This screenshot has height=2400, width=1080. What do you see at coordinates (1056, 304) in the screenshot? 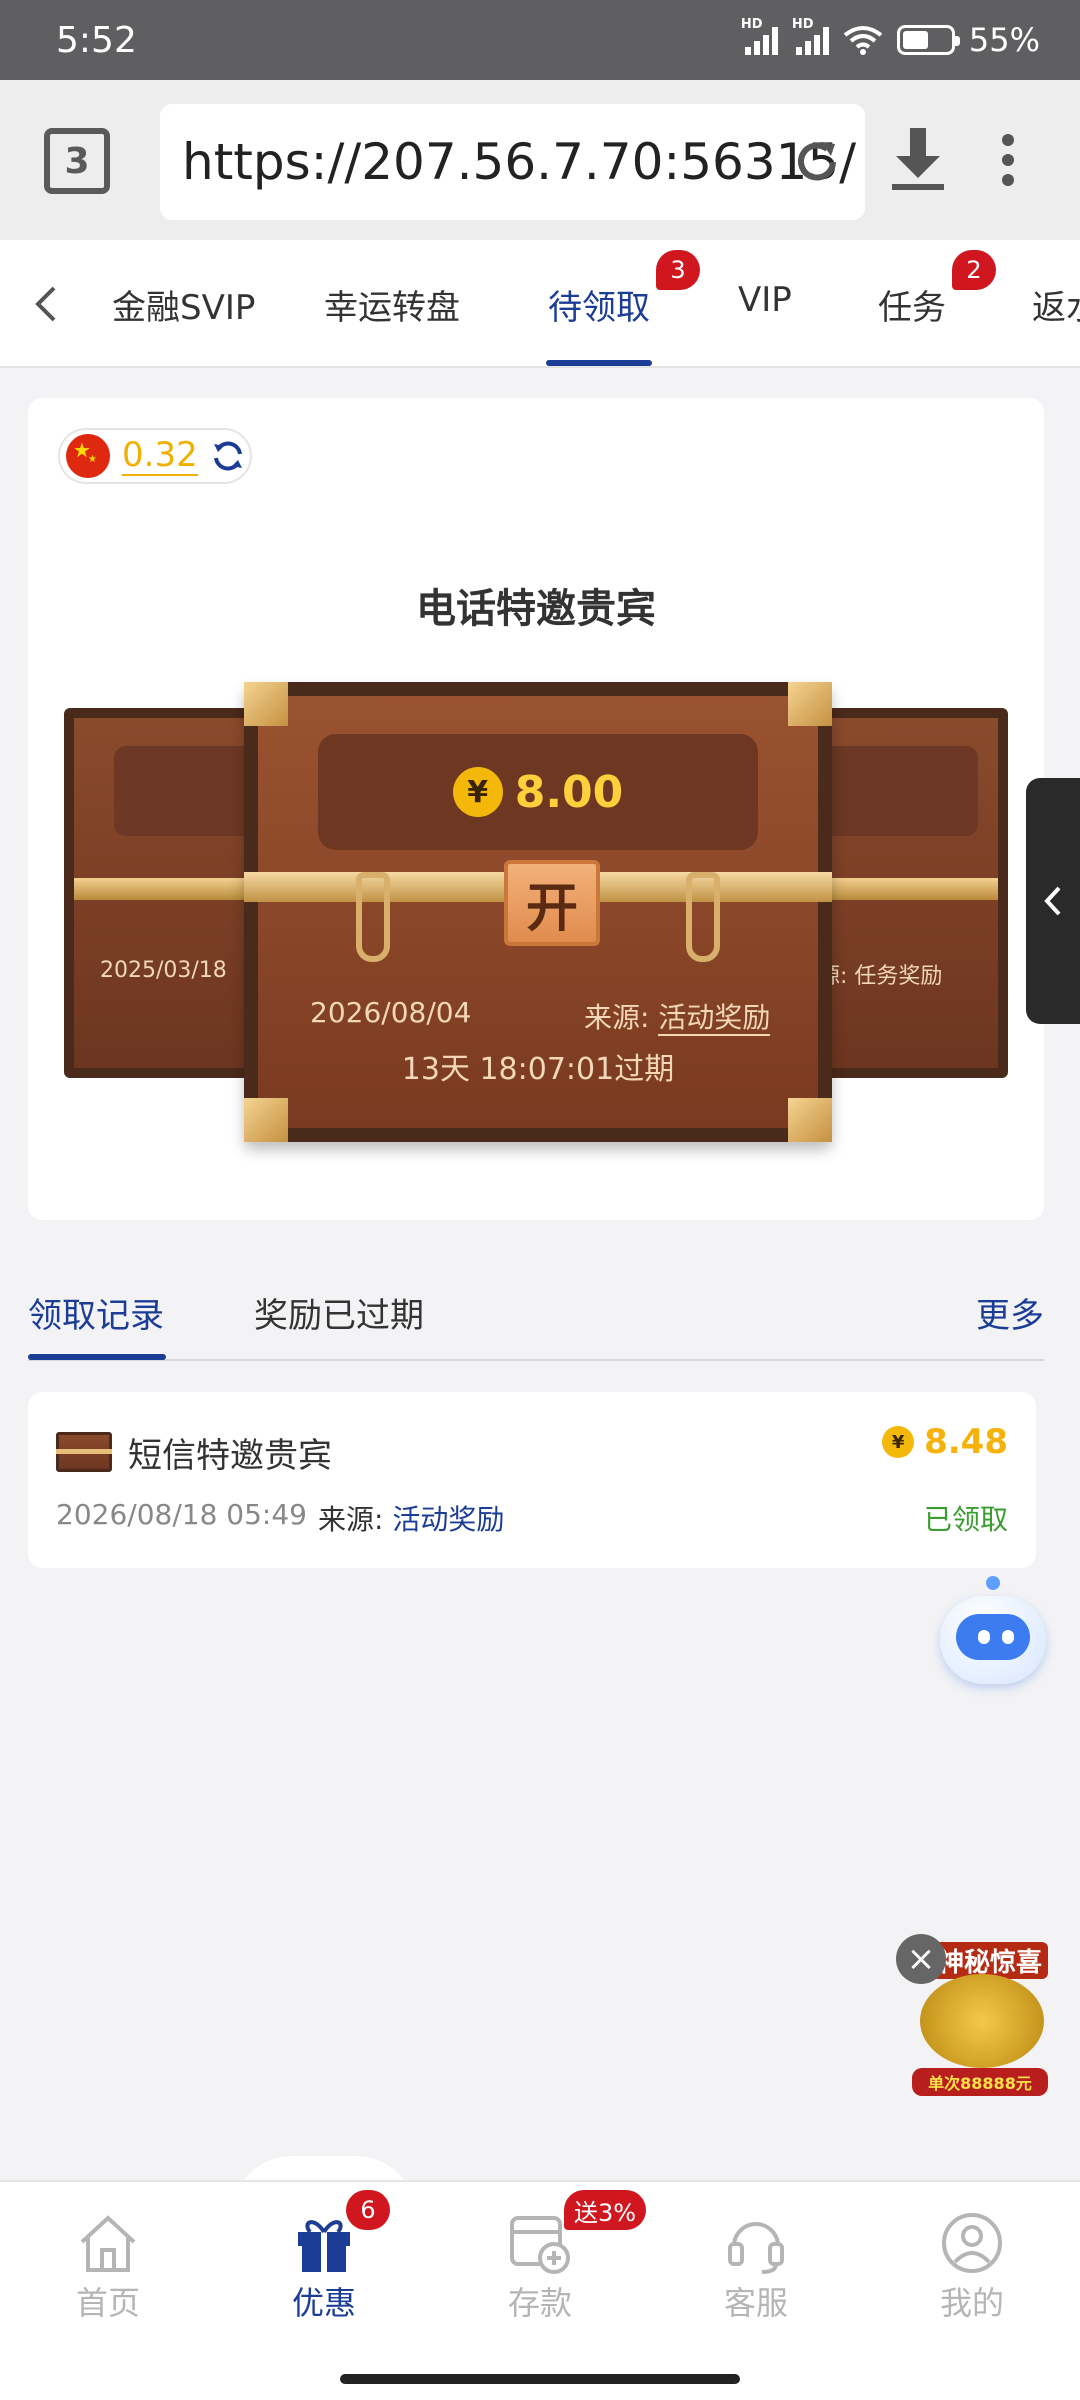
I see `tab-rebate: 返水` at bounding box center [1056, 304].